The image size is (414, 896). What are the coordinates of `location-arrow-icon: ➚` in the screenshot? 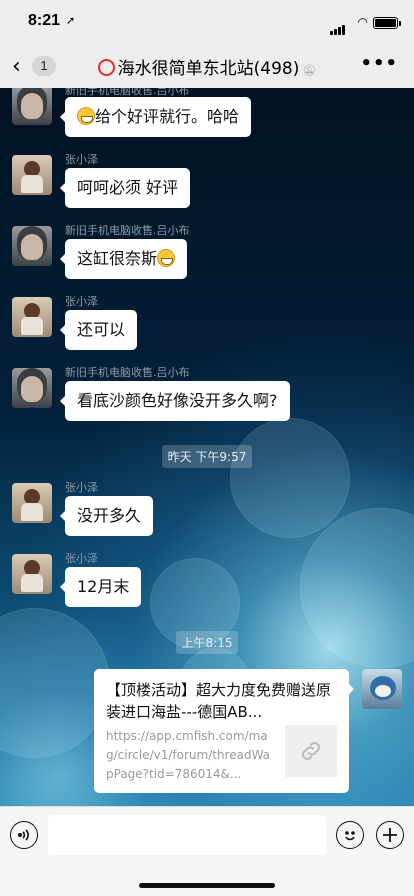 It's located at (71, 20).